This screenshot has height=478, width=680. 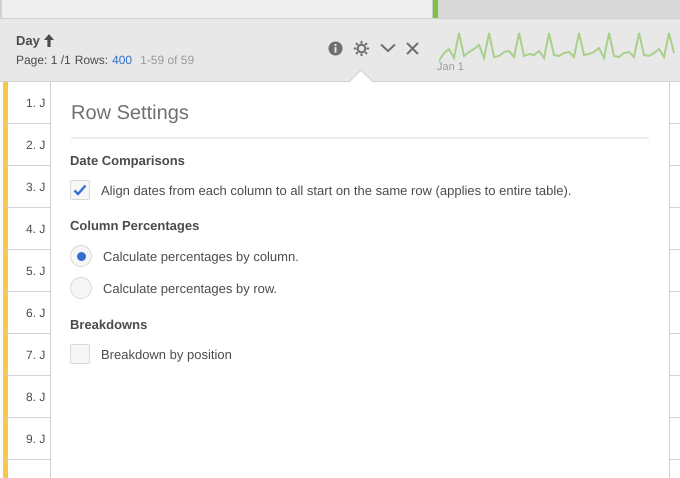 What do you see at coordinates (109, 324) in the screenshot?
I see `section-heading: Breakdowns` at bounding box center [109, 324].